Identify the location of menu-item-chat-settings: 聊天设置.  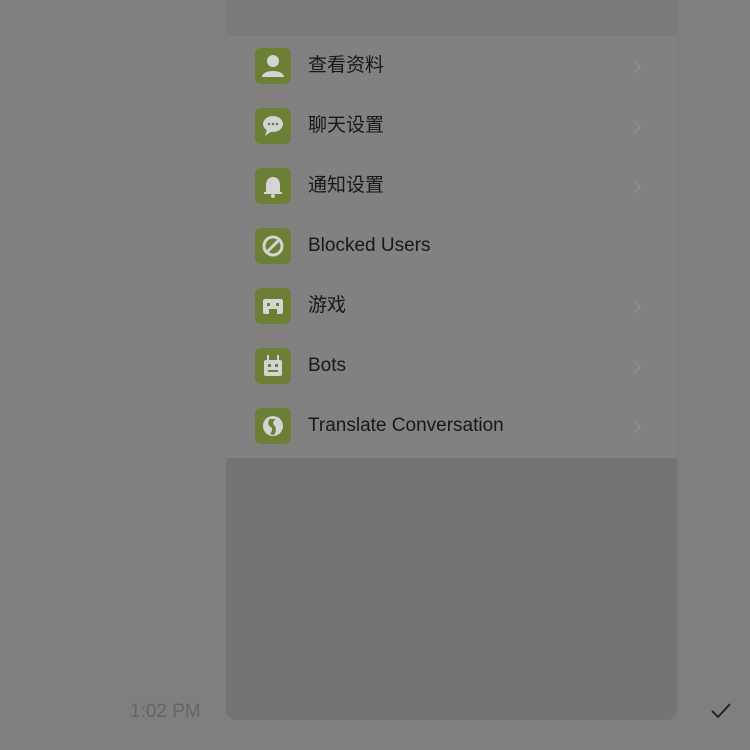
(451, 126).